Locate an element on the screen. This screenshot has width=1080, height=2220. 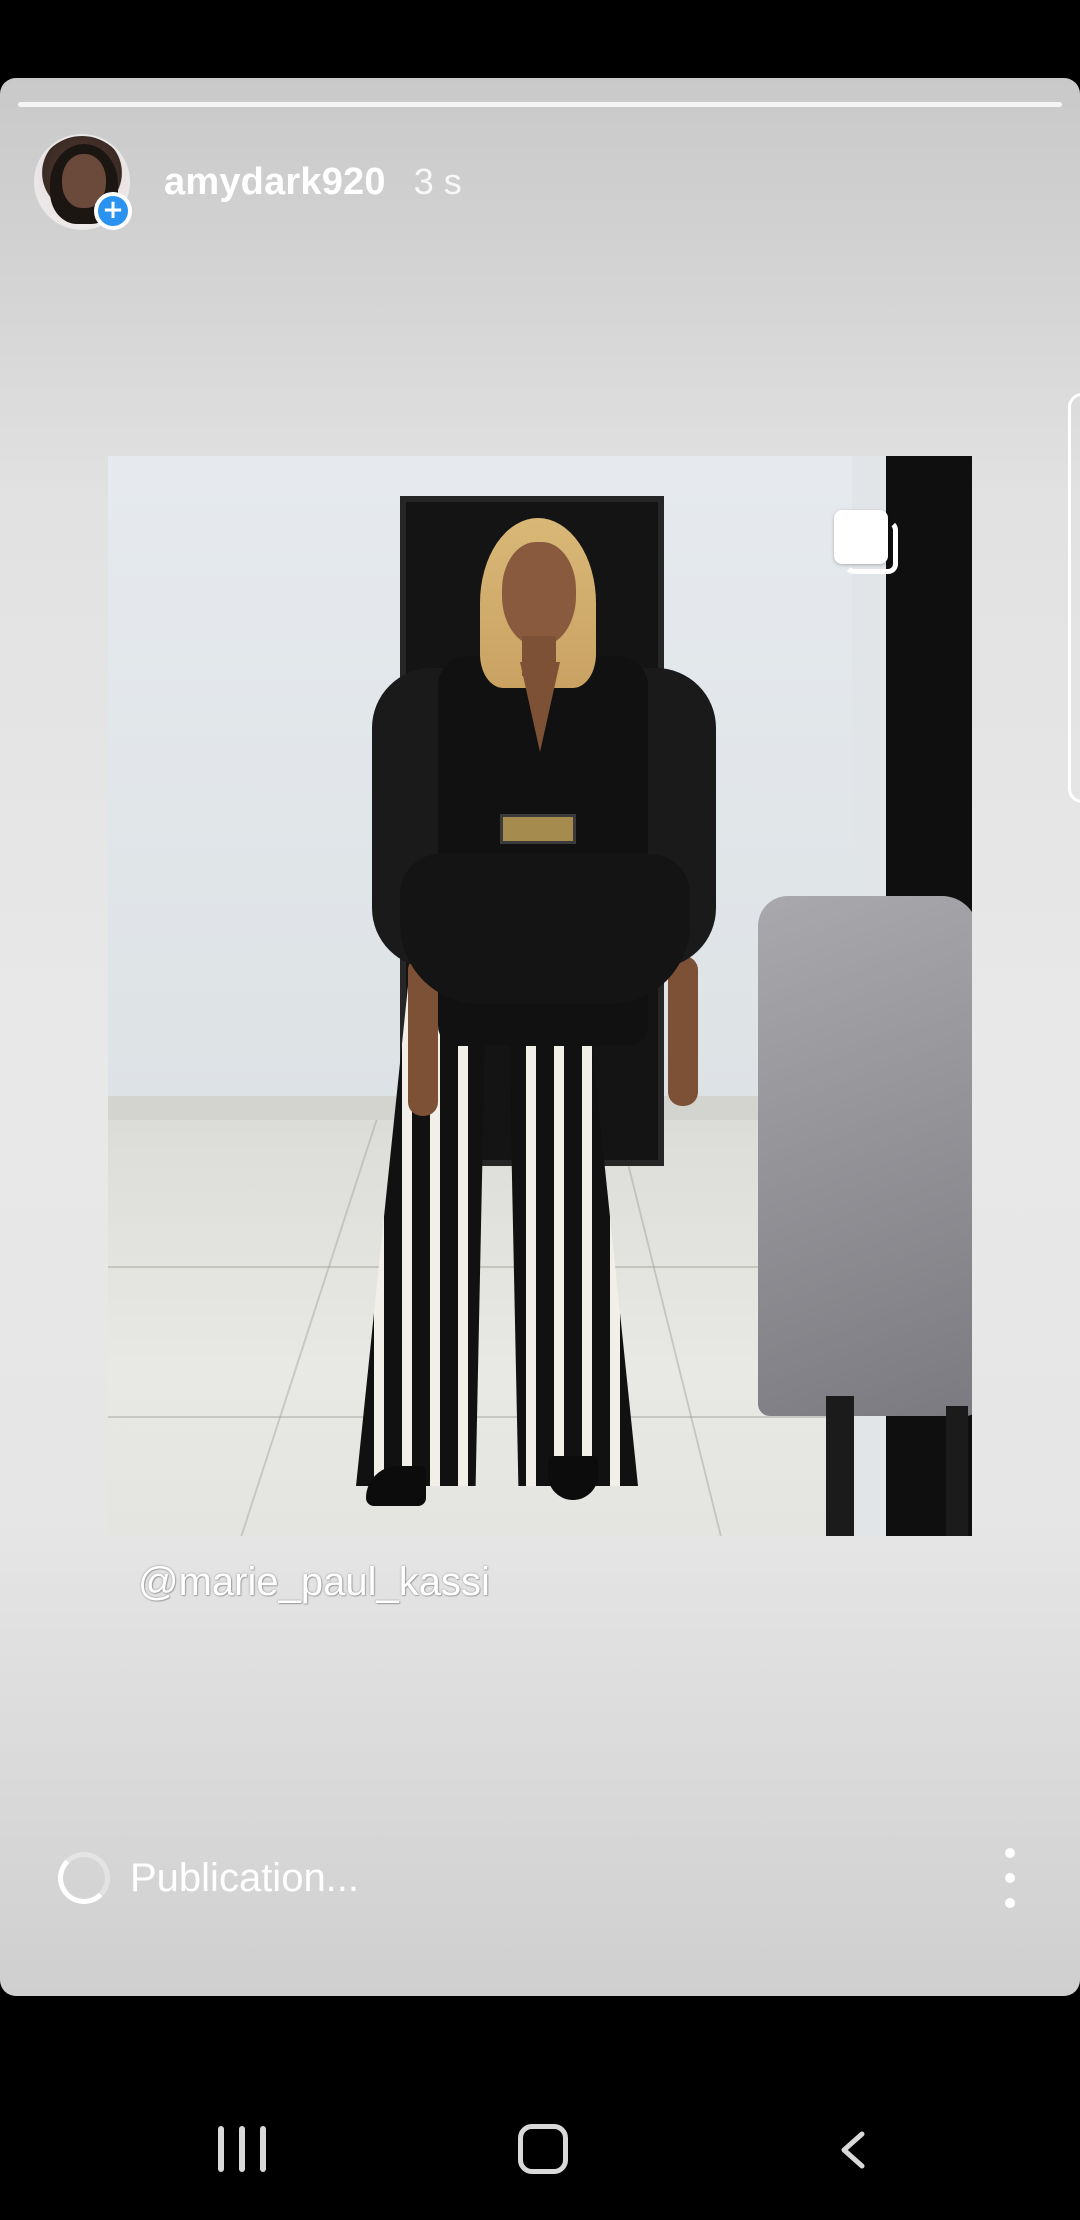
photo-neckline is located at coordinates (540, 707).